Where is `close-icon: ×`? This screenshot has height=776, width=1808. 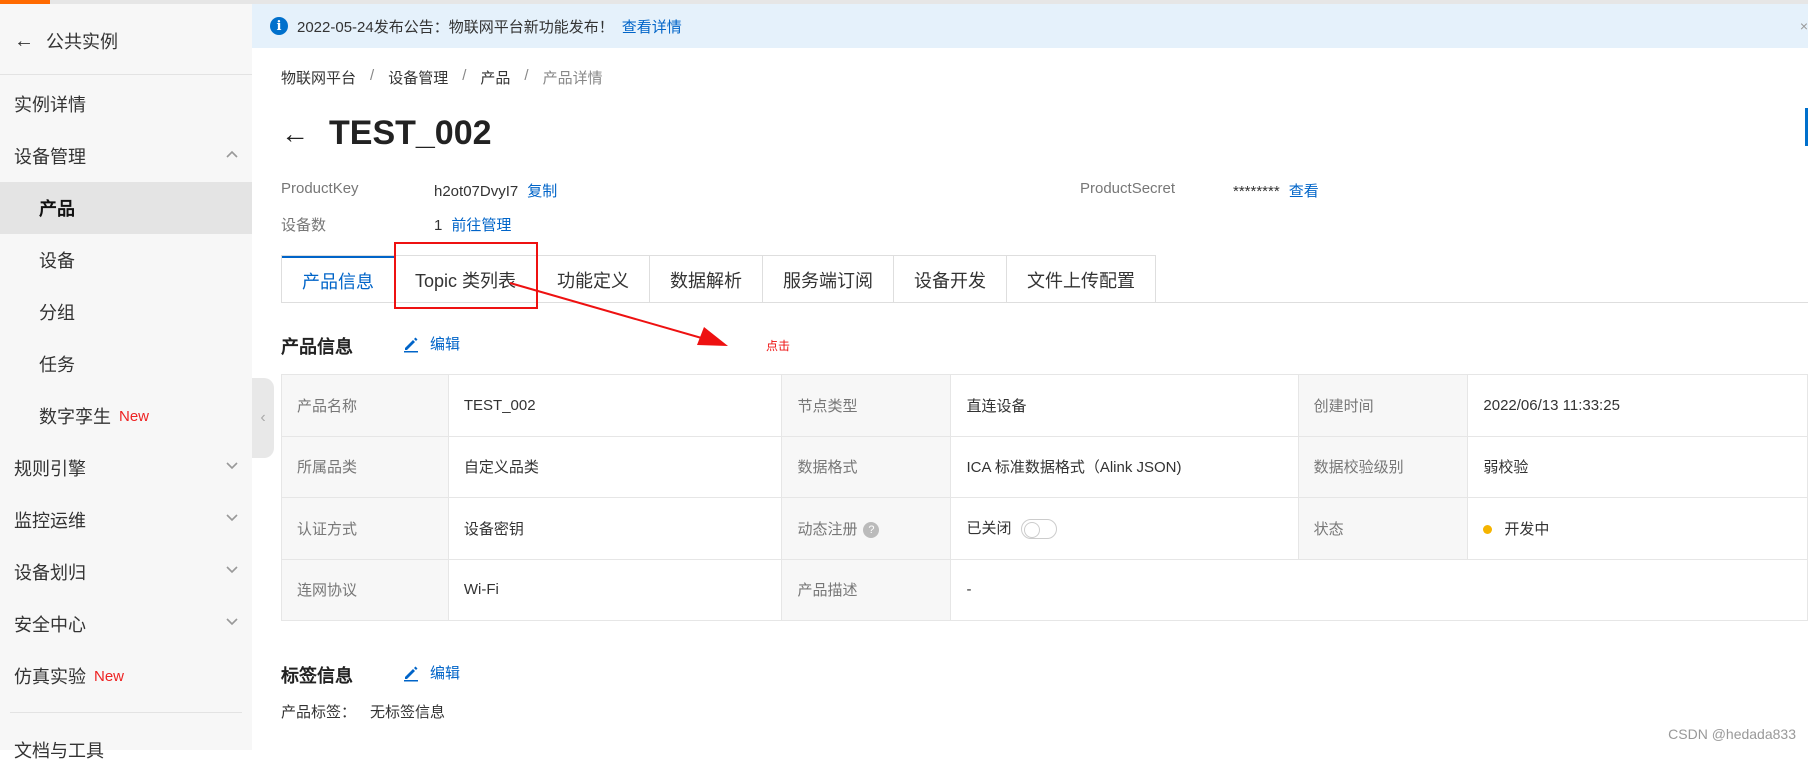 close-icon: × is located at coordinates (1804, 26).